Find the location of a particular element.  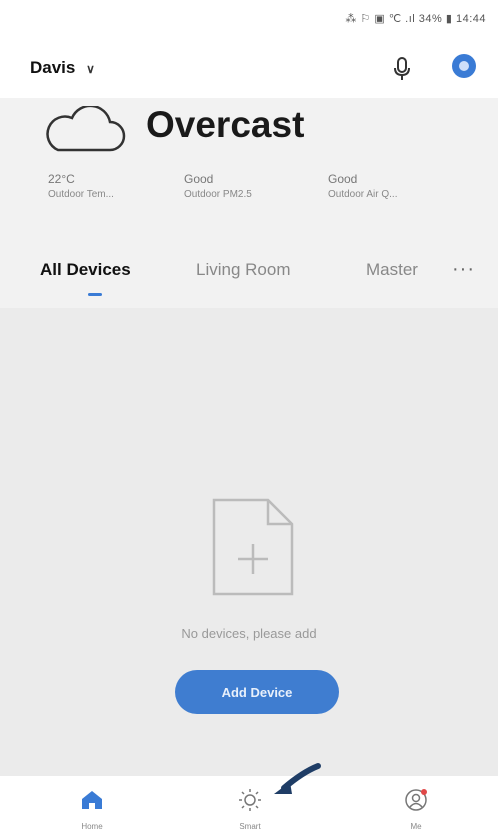

top-bar: Davis ∨ is located at coordinates (249, 66).